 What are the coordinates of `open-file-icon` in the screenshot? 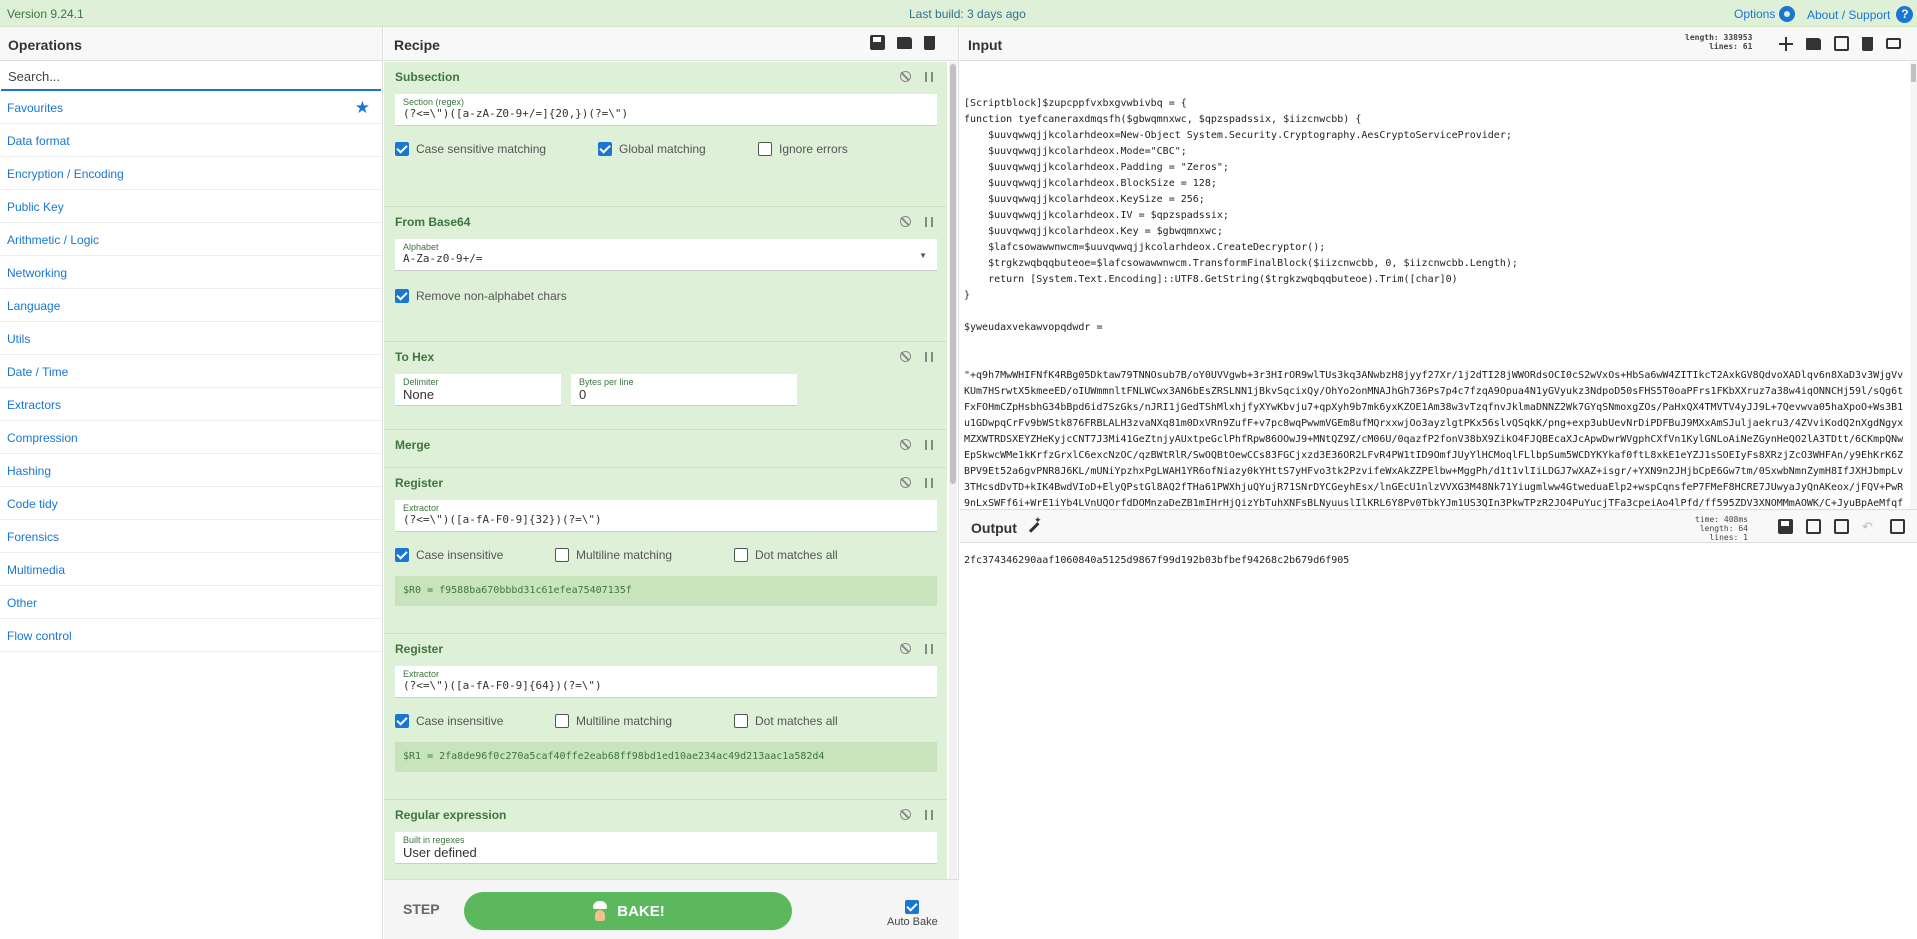 It's located at (1841, 43).